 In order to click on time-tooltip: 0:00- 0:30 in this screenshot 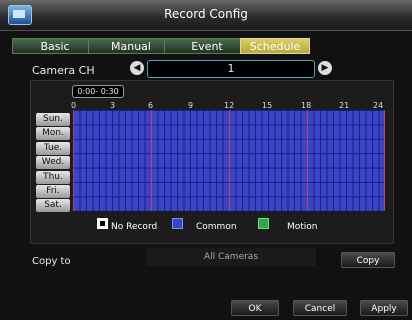, I will do `click(98, 91)`.